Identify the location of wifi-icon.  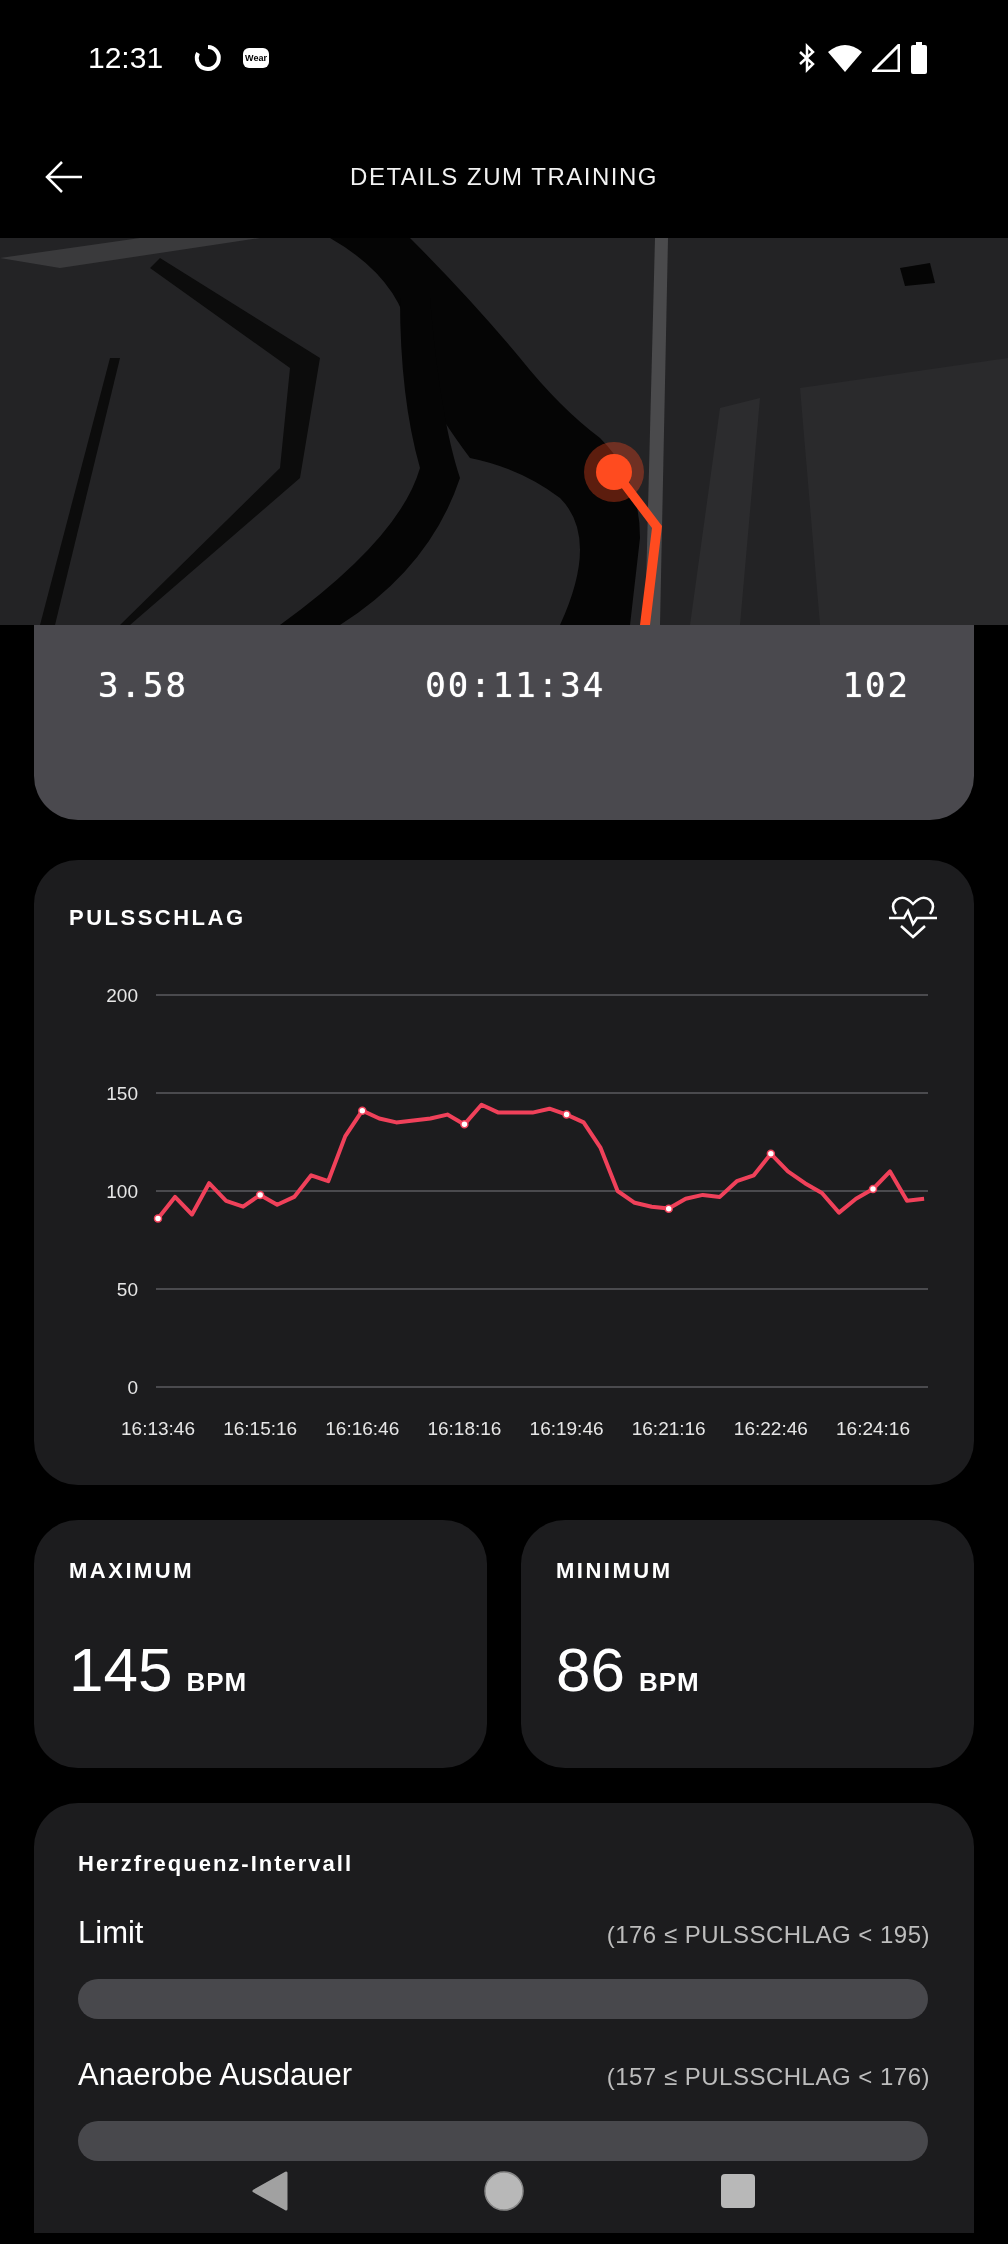
(845, 57).